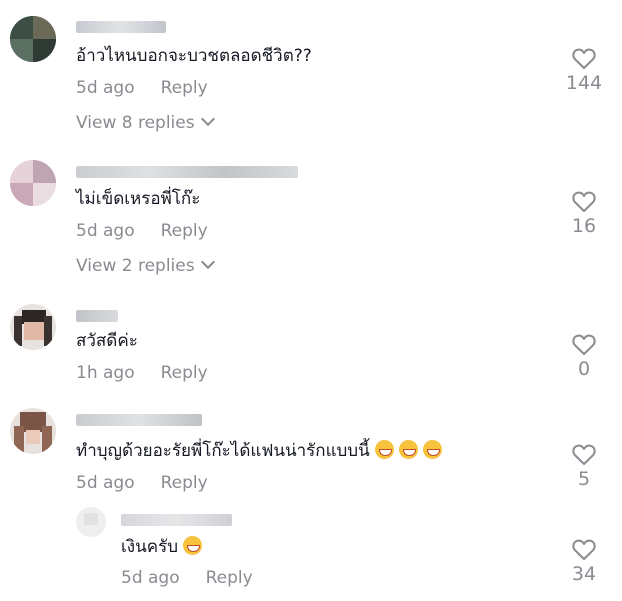 The height and width of the screenshot is (601, 622). I want to click on comment-time: 1h ago, so click(105, 373).